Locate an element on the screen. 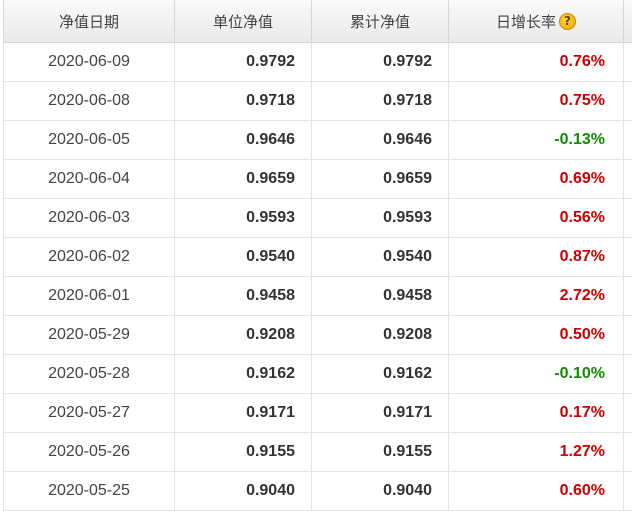  header-date: 净值日期 is located at coordinates (89, 21).